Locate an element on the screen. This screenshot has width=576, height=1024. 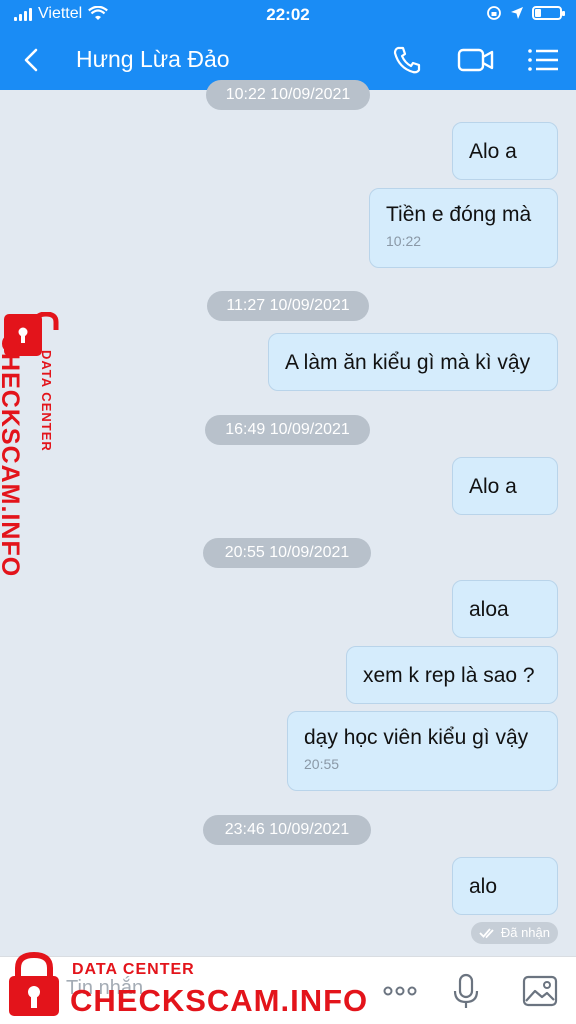
timestamp-pill: 10:22 10/09/2021 is located at coordinates (288, 95).